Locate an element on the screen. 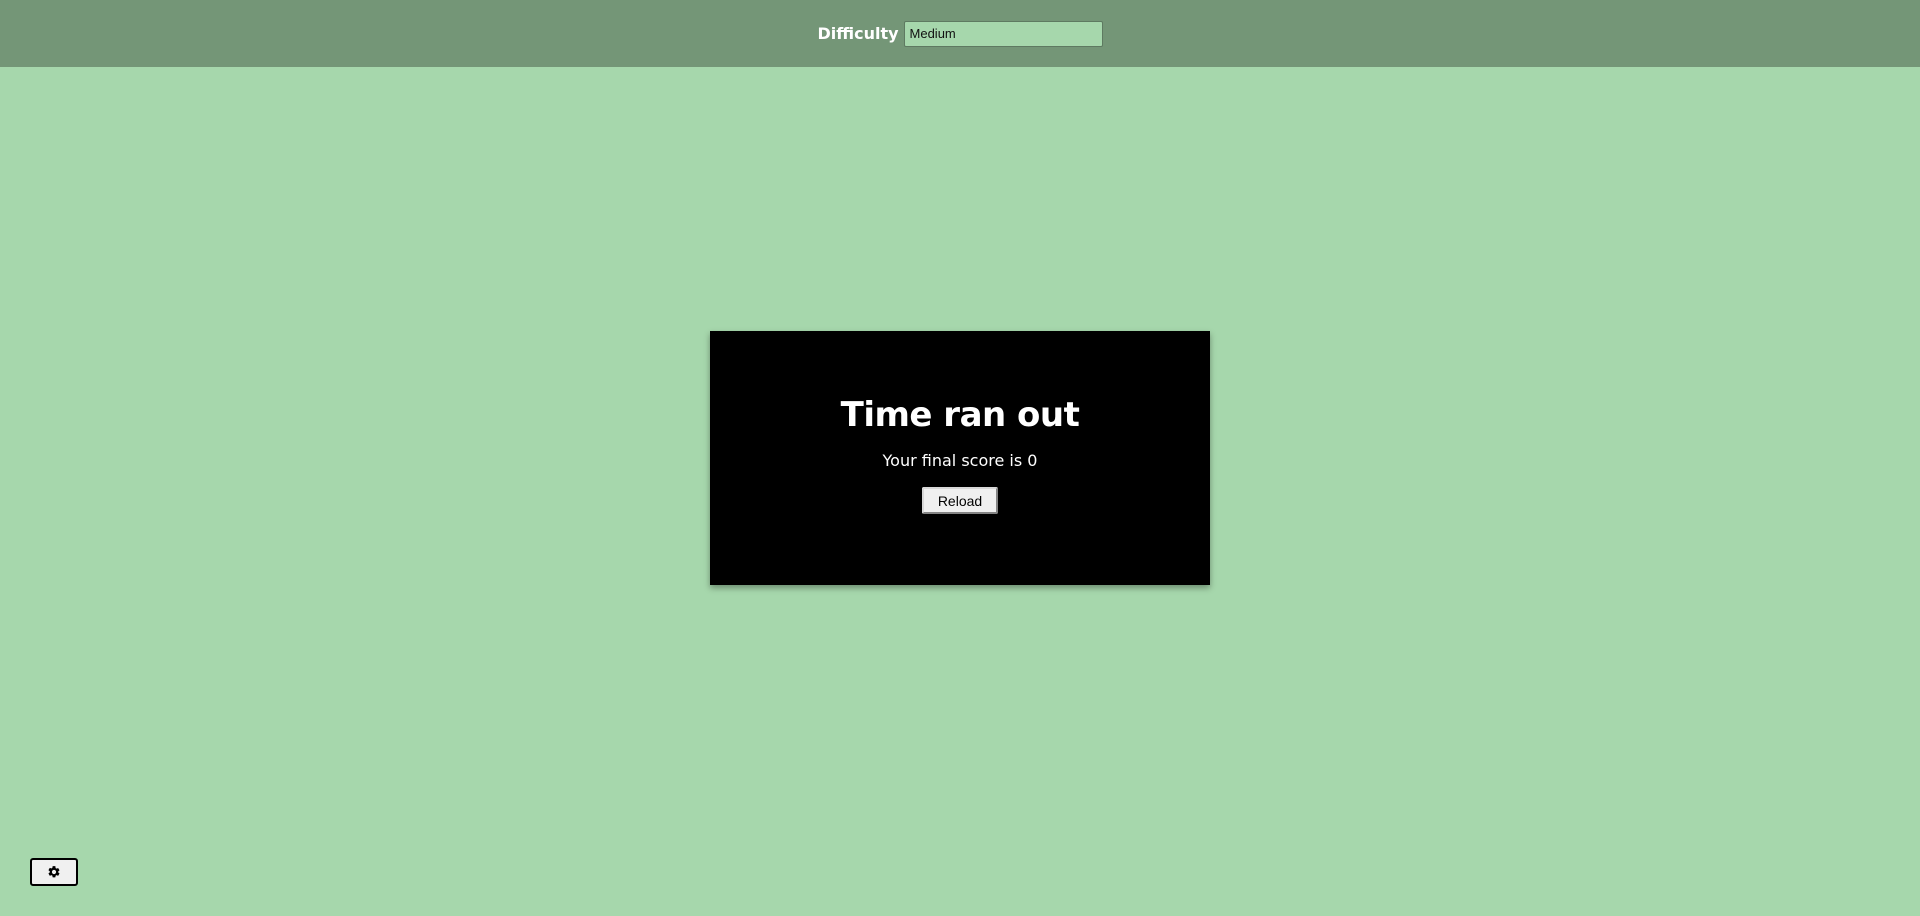 This screenshot has height=916, width=1920. gear-icon is located at coordinates (54, 872).